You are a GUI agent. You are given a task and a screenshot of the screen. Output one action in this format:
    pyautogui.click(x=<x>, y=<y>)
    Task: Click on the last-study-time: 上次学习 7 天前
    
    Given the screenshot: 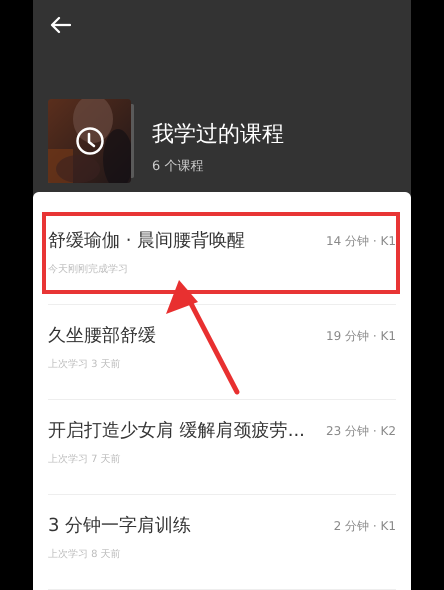 What is the action you would take?
    pyautogui.click(x=85, y=459)
    